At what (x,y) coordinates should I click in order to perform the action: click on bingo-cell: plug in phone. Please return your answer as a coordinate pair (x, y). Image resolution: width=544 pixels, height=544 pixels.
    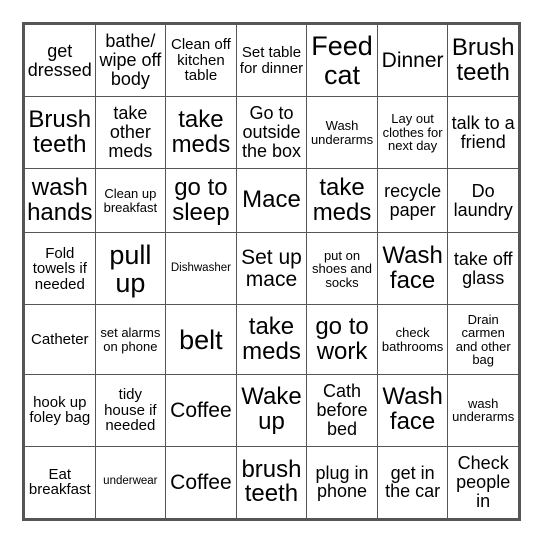
    Looking at the image, I should click on (342, 482).